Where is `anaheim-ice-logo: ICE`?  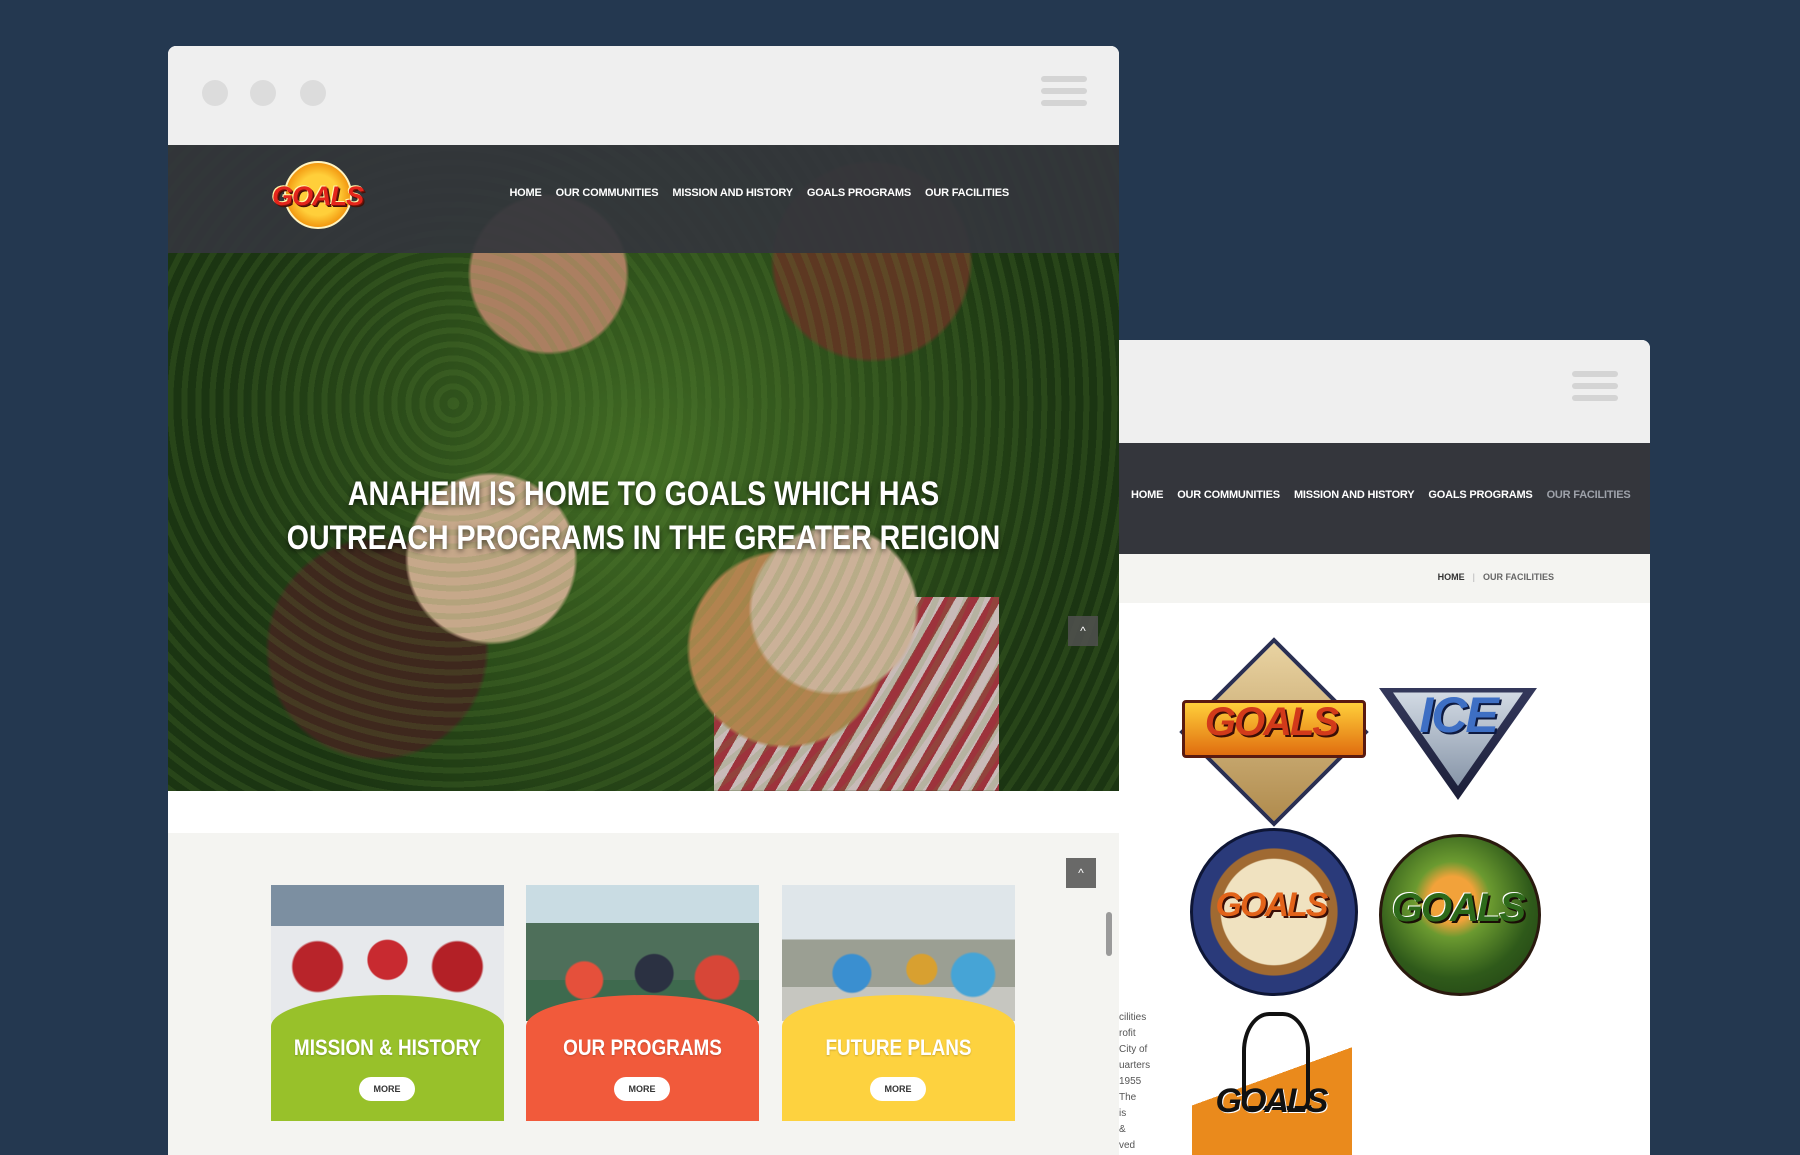 anaheim-ice-logo: ICE is located at coordinates (1458, 729).